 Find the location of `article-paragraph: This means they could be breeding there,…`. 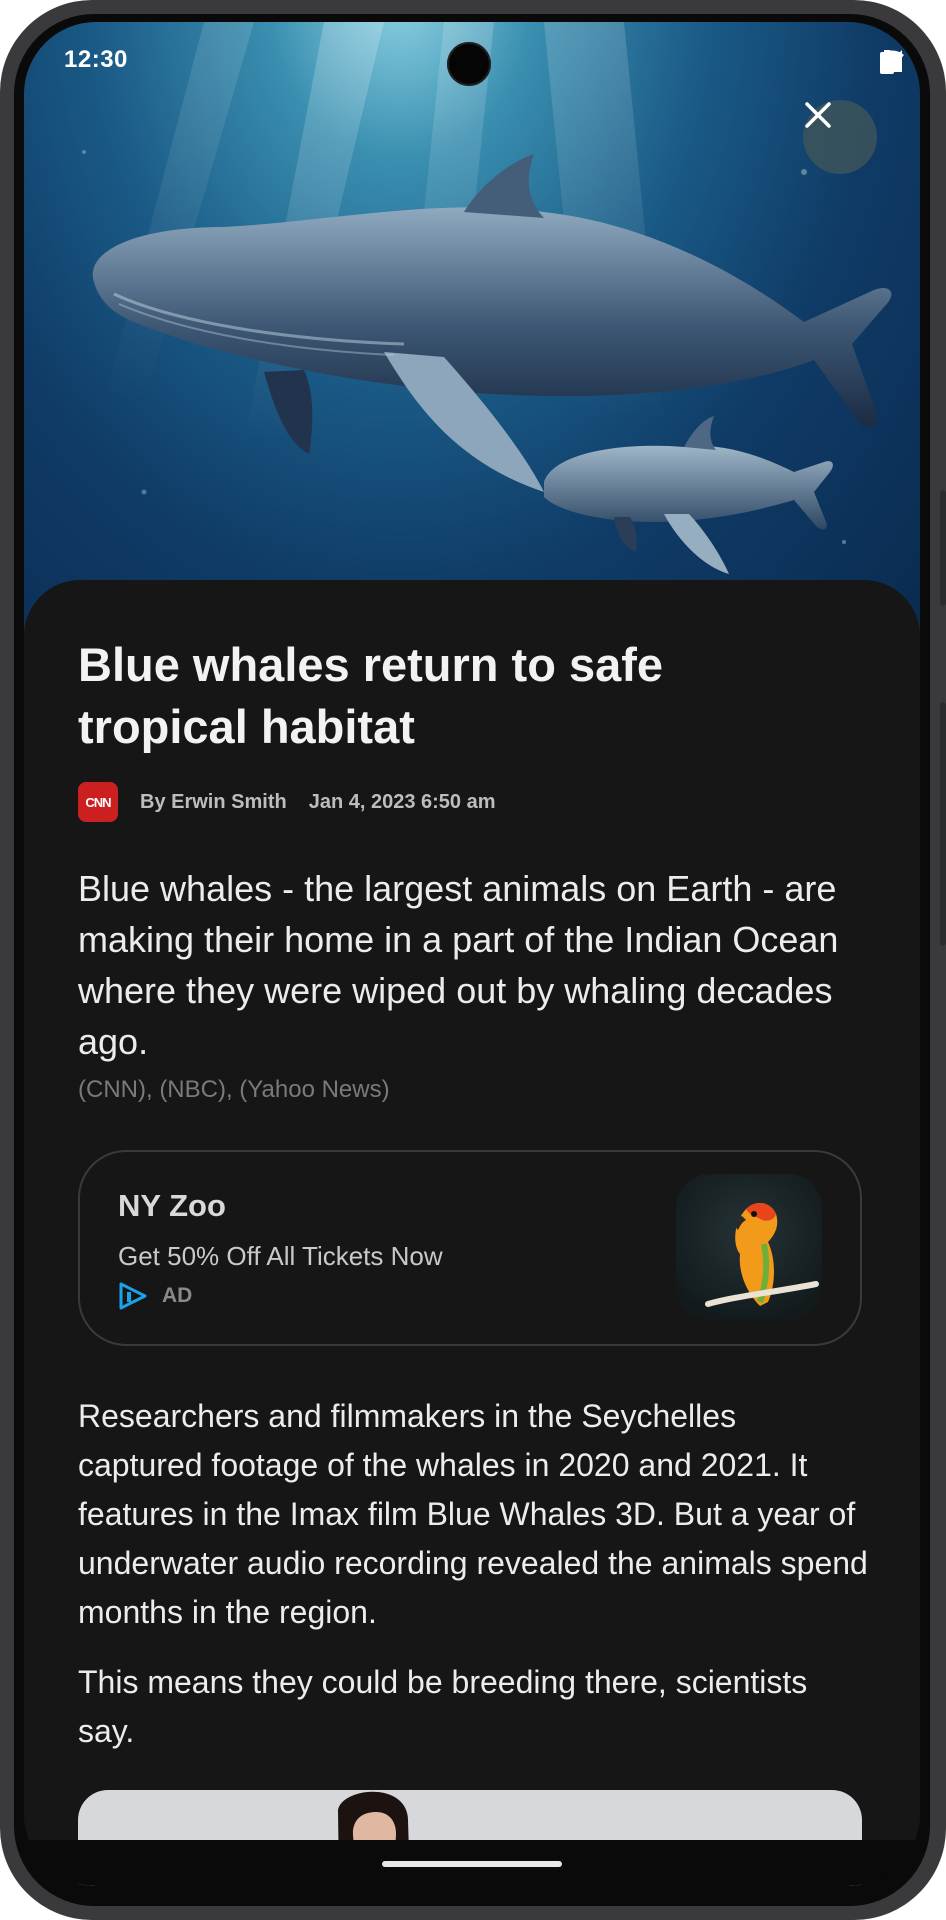

article-paragraph: This means they could be breeding there,… is located at coordinates (443, 1706).